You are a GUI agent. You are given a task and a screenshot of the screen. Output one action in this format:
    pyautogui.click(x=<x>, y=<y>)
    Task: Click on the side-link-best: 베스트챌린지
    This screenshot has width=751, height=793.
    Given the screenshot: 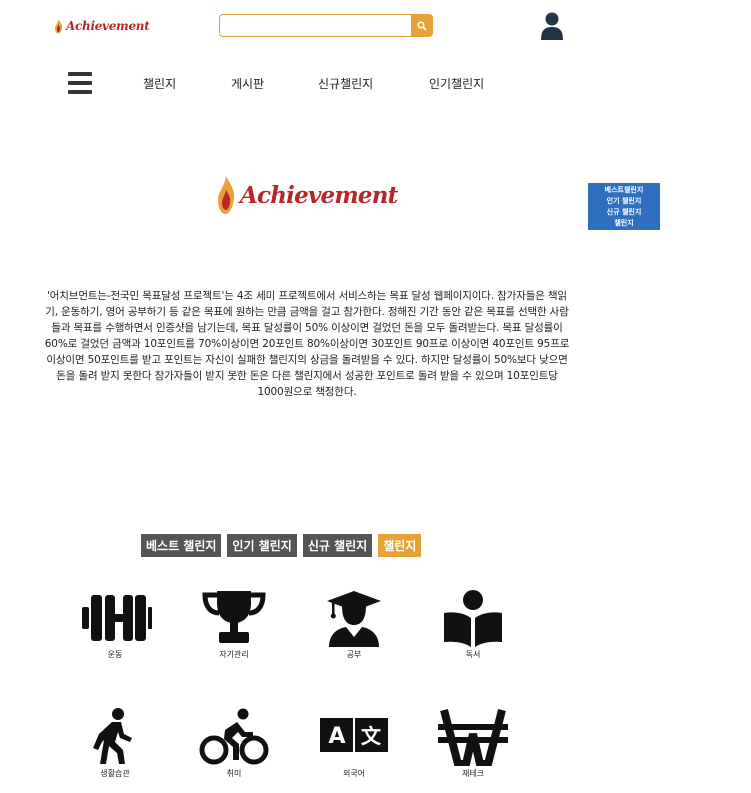 What is the action you would take?
    pyautogui.click(x=624, y=190)
    